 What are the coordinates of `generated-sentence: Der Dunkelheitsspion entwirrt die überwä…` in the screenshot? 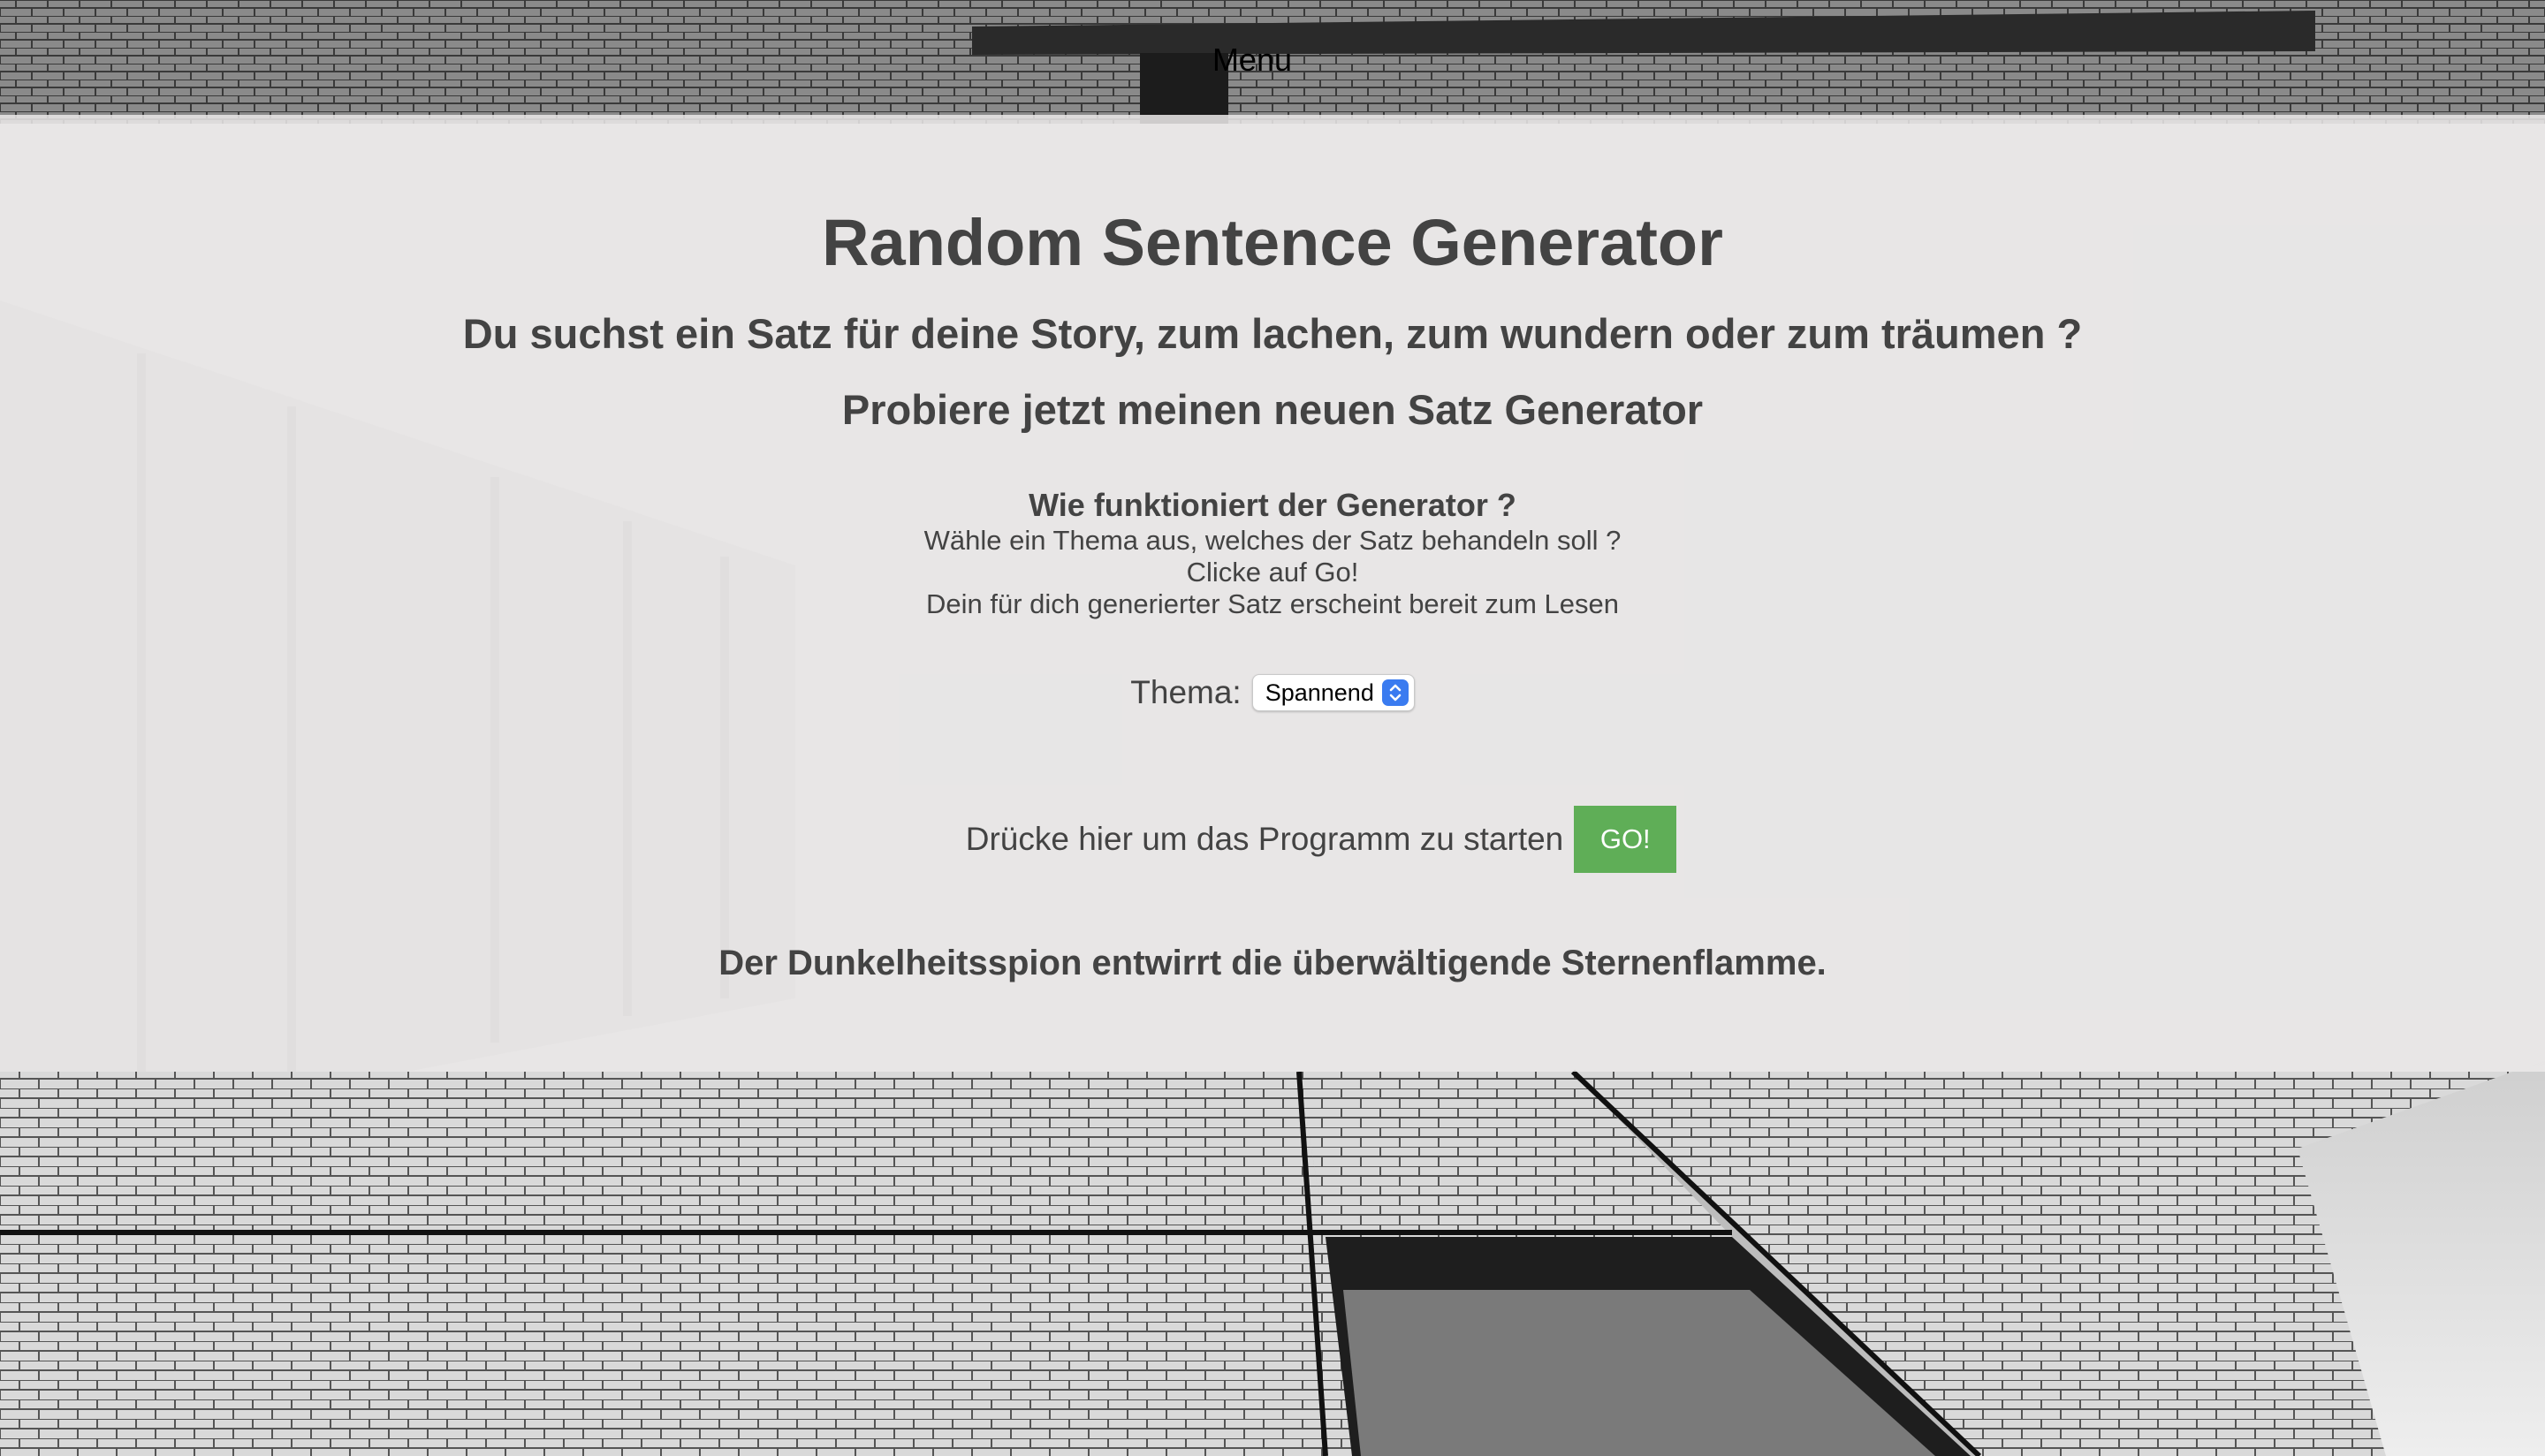 It's located at (1272, 963).